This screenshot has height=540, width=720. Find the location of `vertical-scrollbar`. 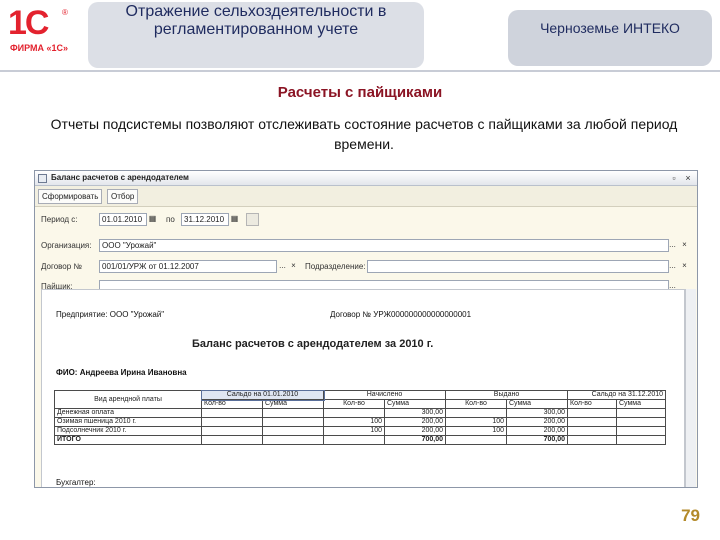

vertical-scrollbar is located at coordinates (690, 388).